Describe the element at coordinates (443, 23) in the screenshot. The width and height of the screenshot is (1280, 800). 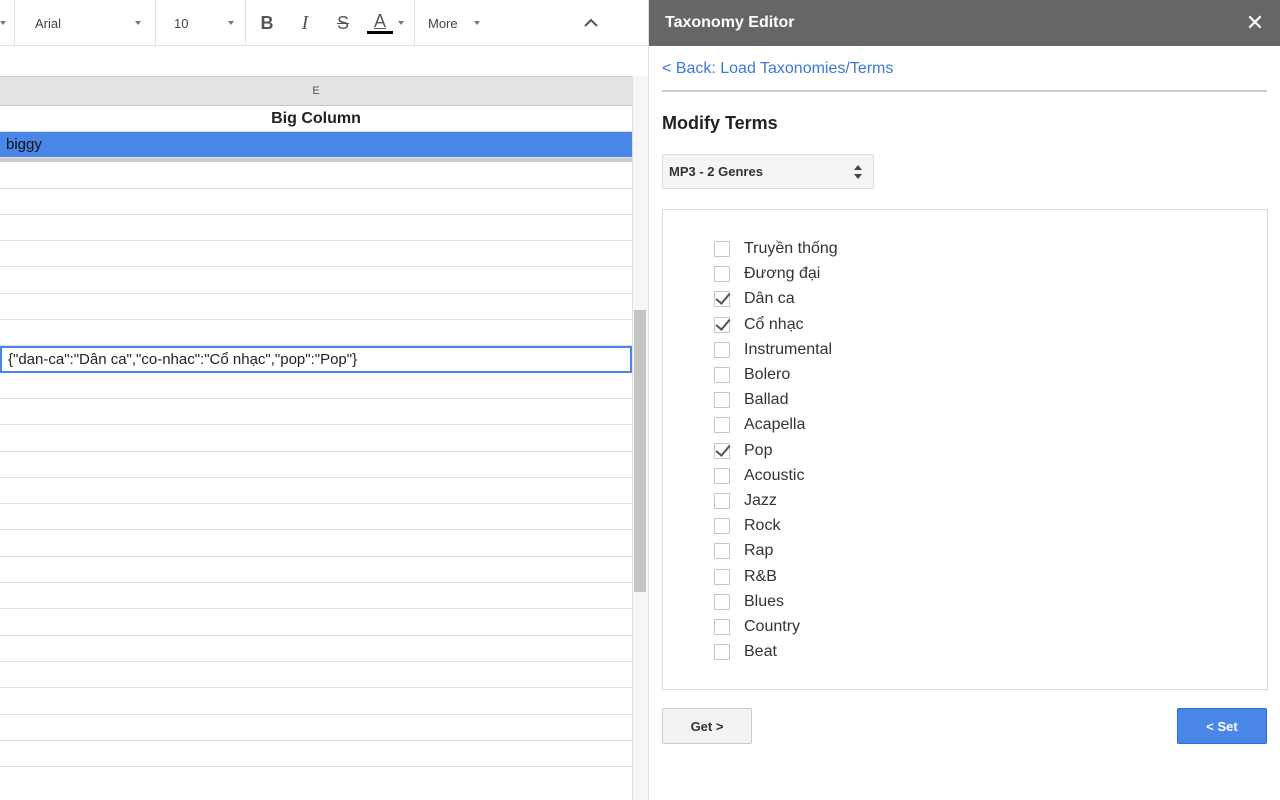
I see `more-label: More` at that location.